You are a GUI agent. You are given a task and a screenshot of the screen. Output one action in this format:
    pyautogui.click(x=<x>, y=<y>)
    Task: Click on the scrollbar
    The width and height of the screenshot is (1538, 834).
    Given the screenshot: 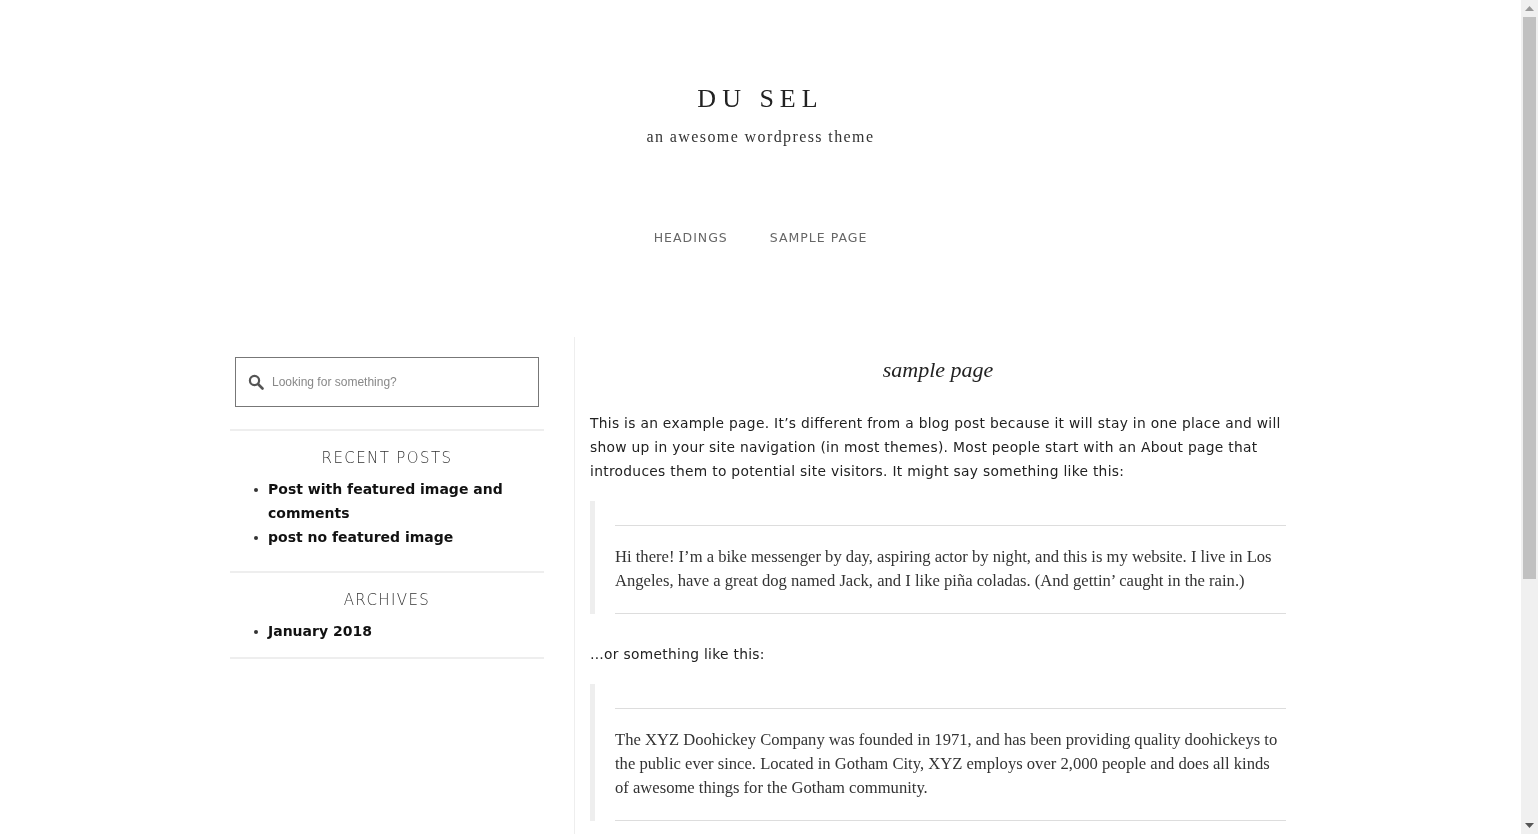 What is the action you would take?
    pyautogui.click(x=1529, y=417)
    